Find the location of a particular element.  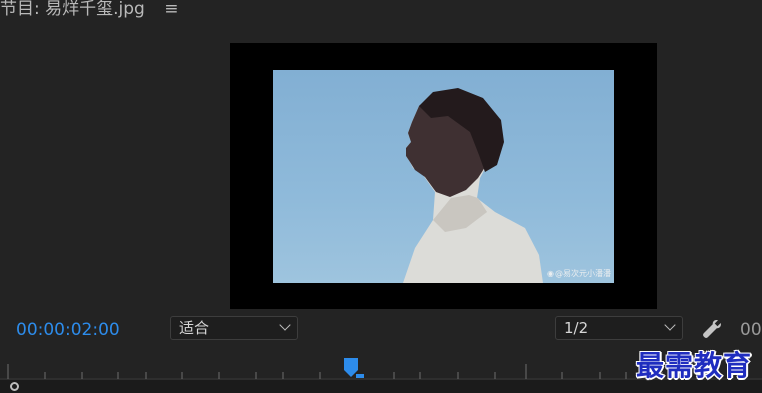

playback-resolution-select: 1/2 is located at coordinates (619, 328).